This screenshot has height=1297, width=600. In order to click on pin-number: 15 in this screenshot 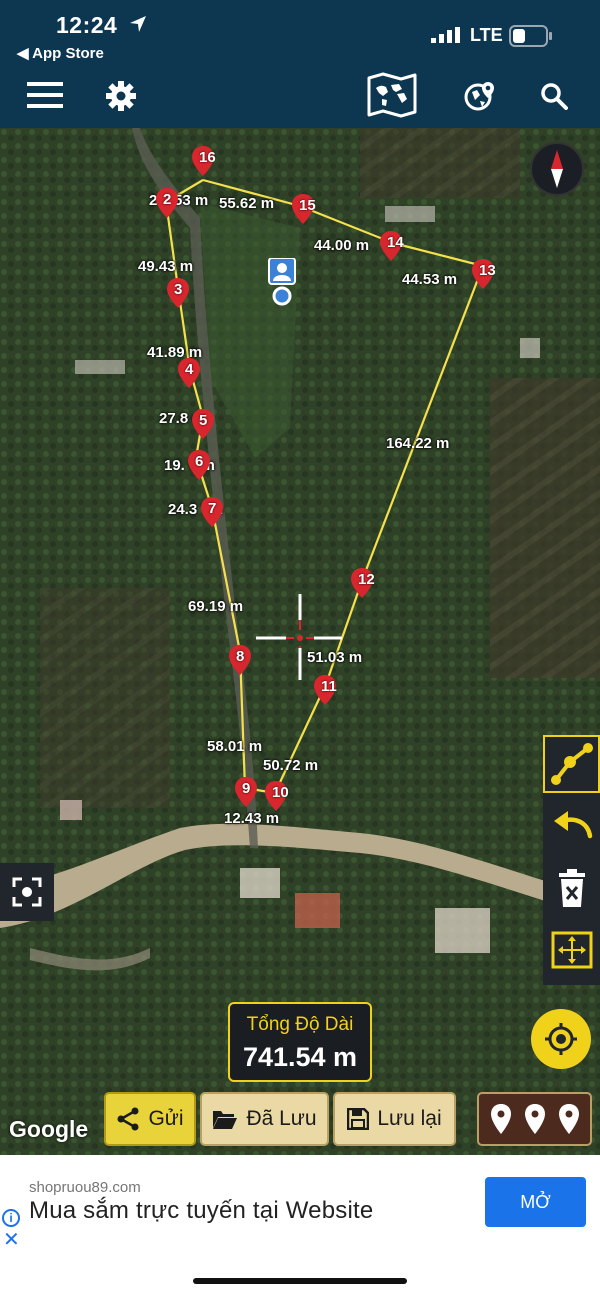, I will do `click(307, 205)`.